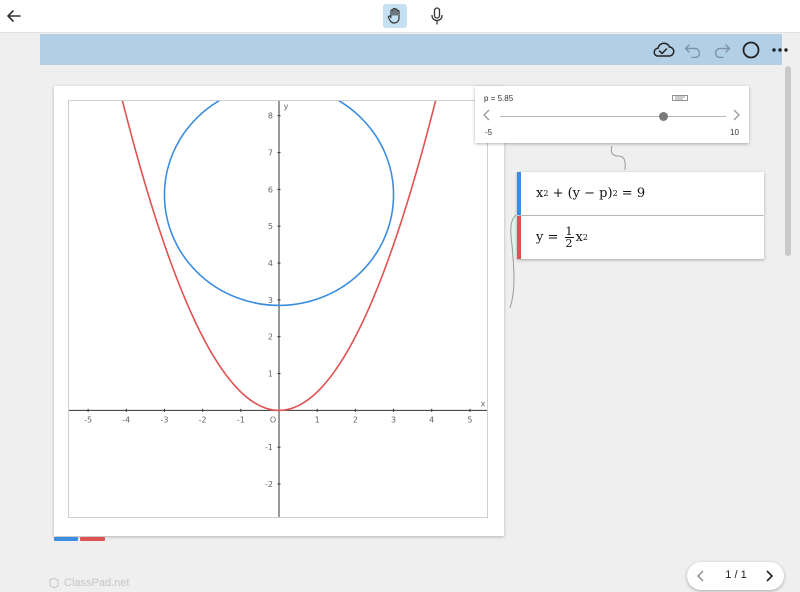  I want to click on x-tick-label: -5, so click(88, 419).